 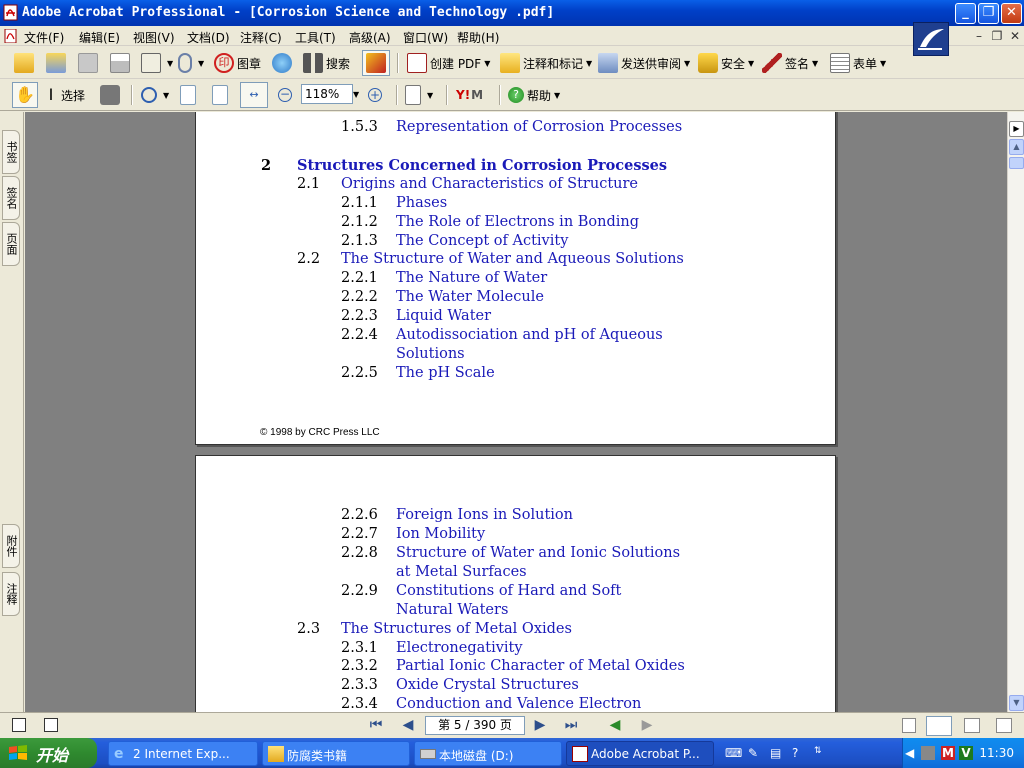 I want to click on snapshot-button, so click(x=111, y=95).